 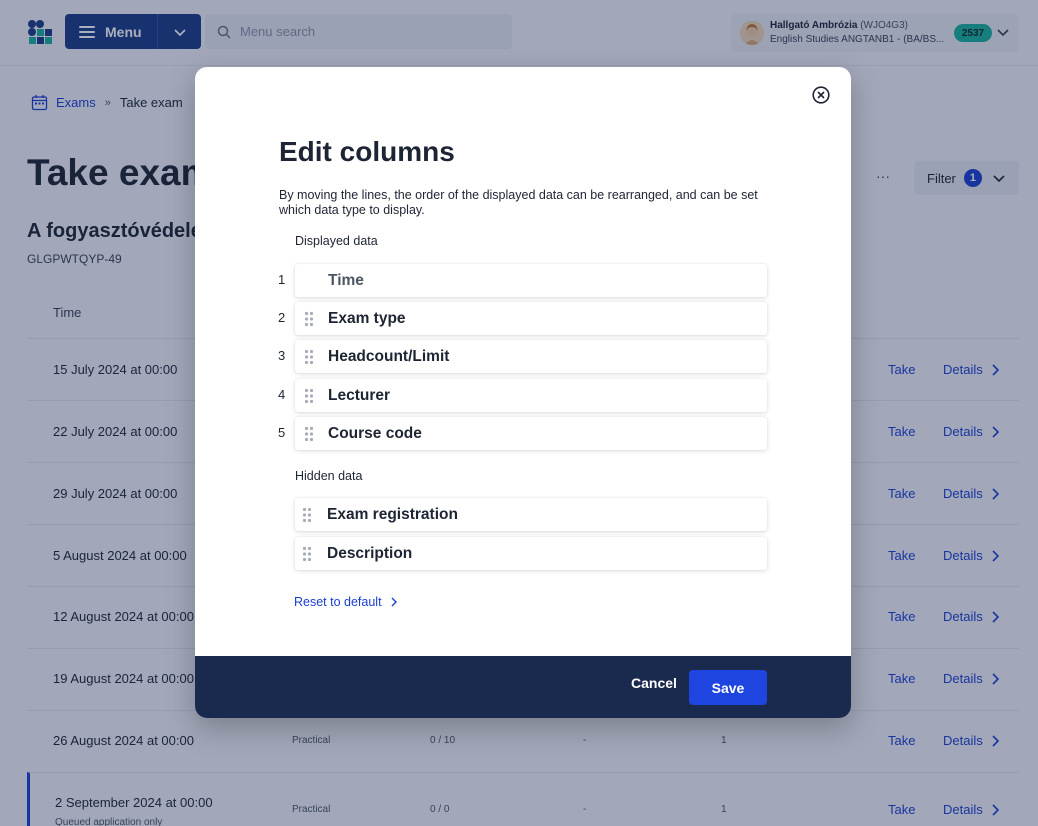 I want to click on column-item-course-code: Course code, so click(x=531, y=433).